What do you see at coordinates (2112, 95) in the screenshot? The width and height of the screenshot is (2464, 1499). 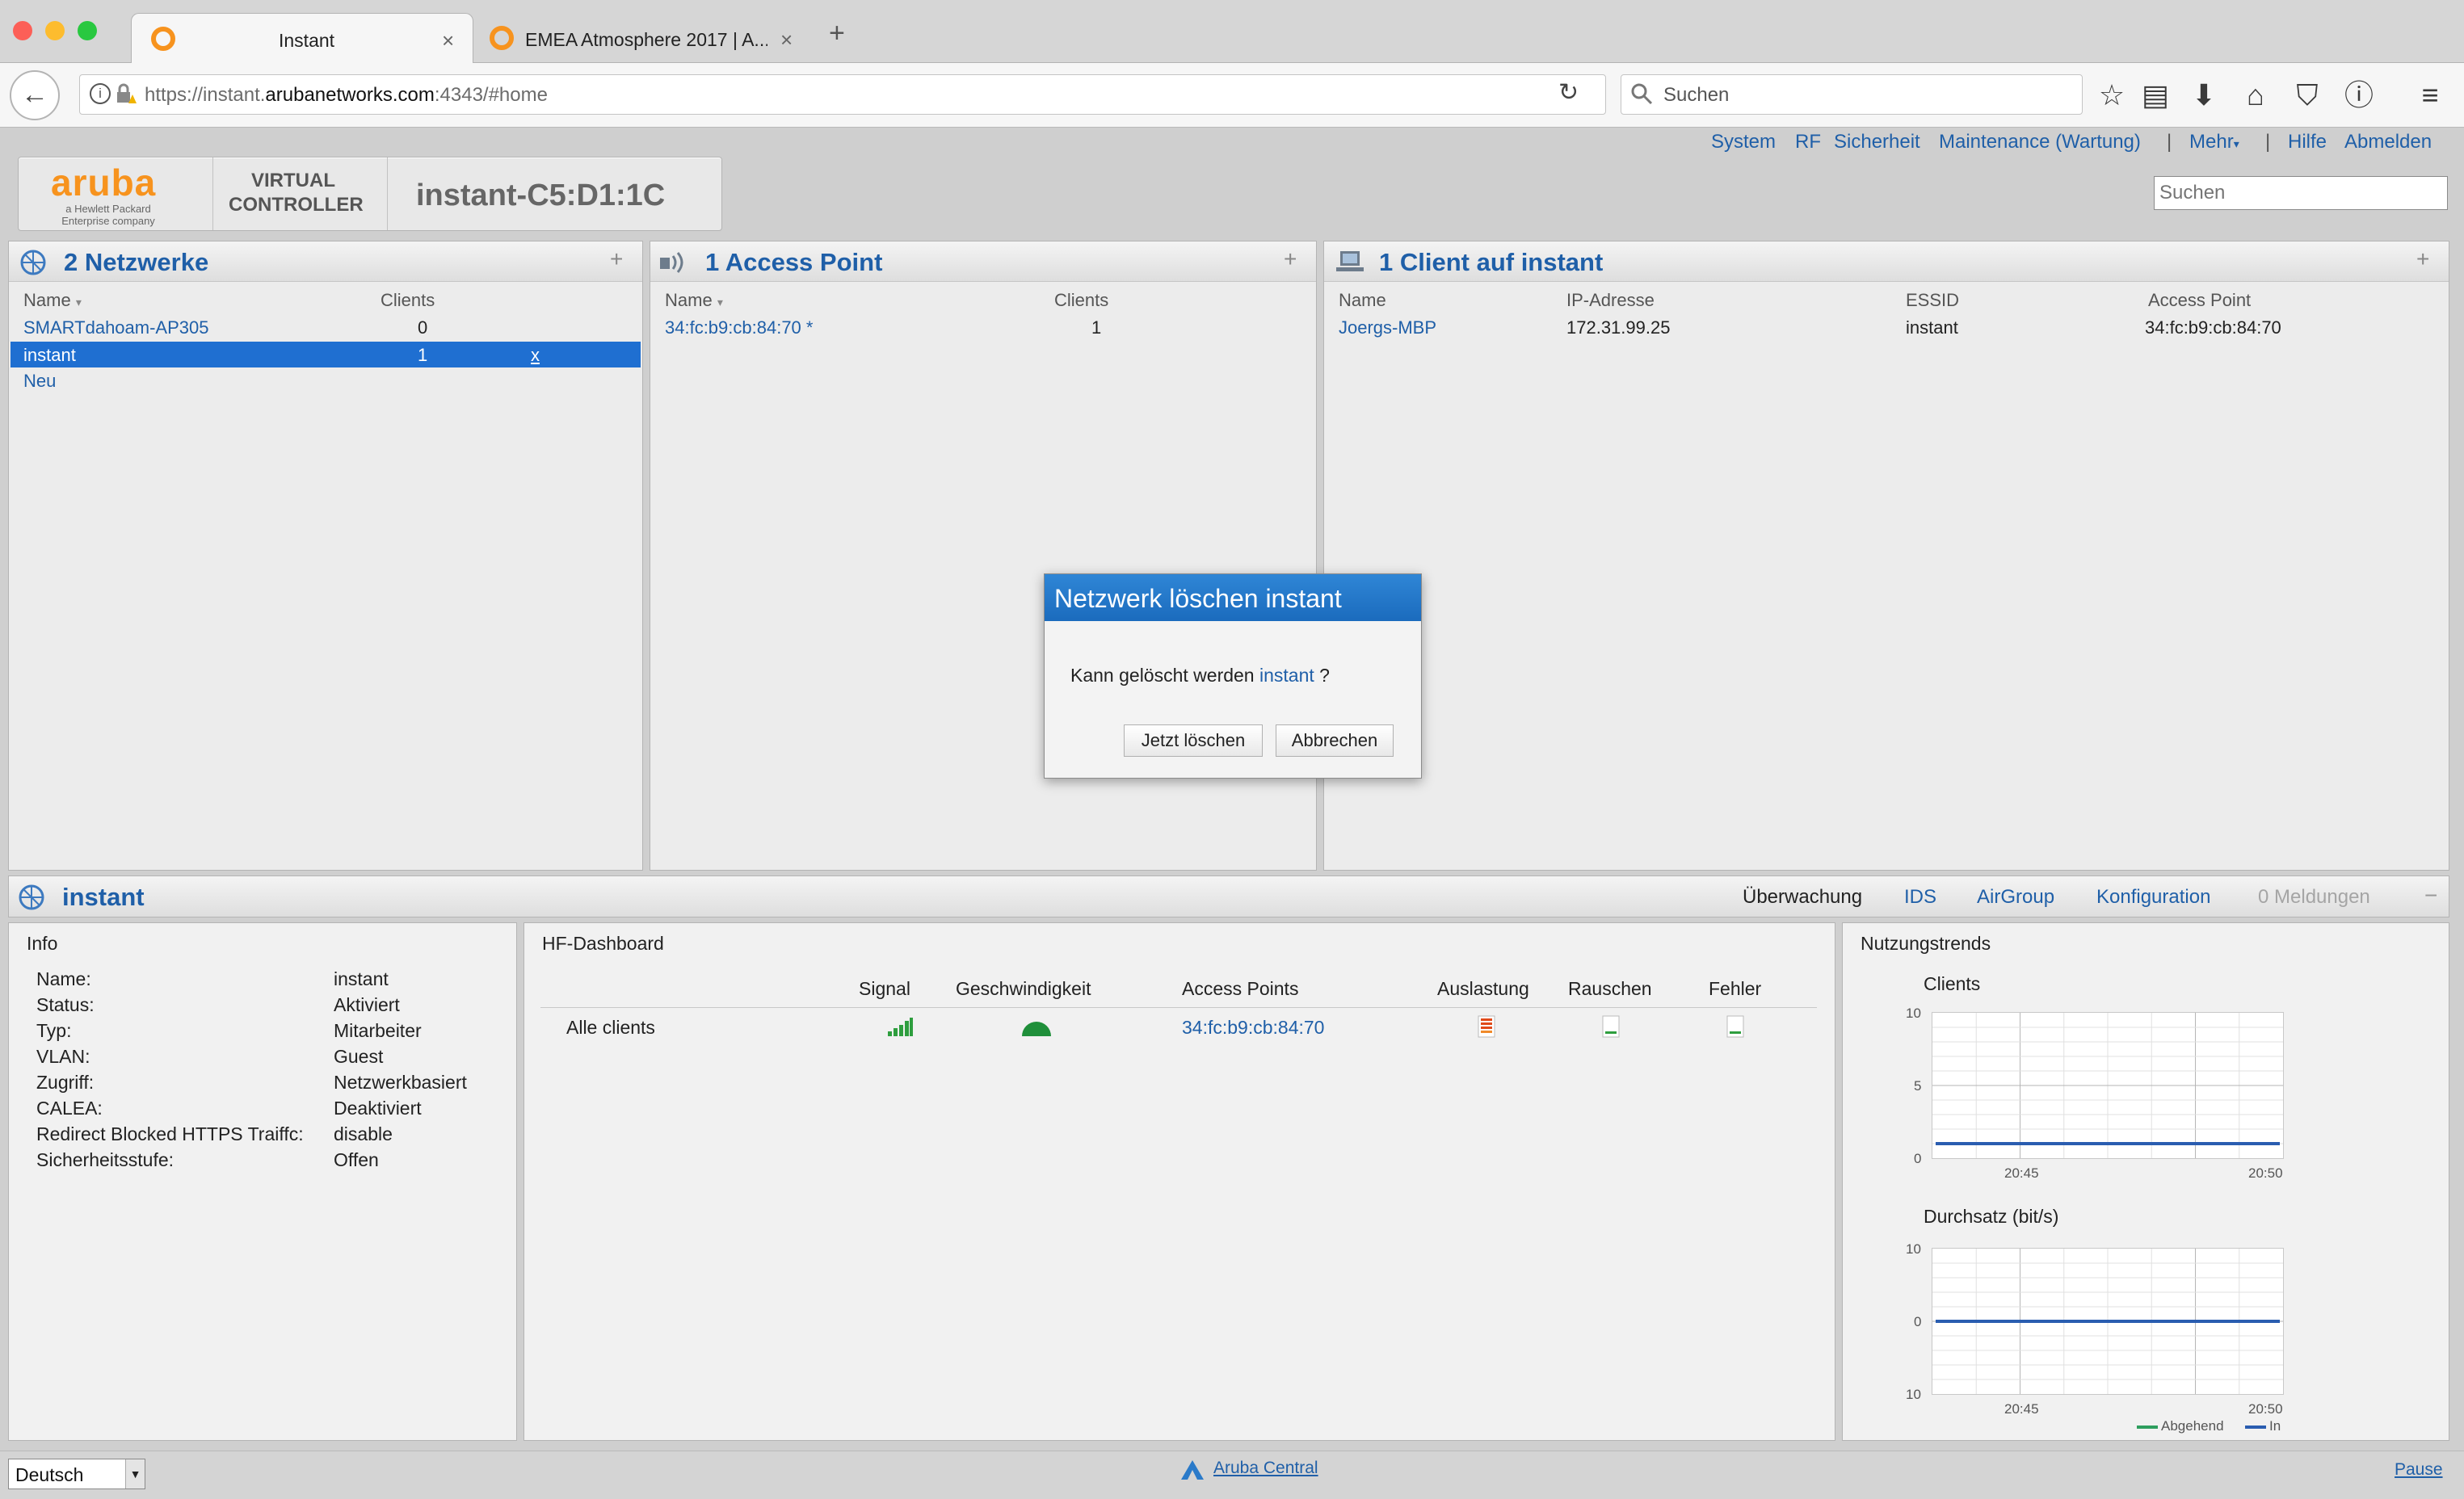 I see `bookmark-star-icon: ☆` at bounding box center [2112, 95].